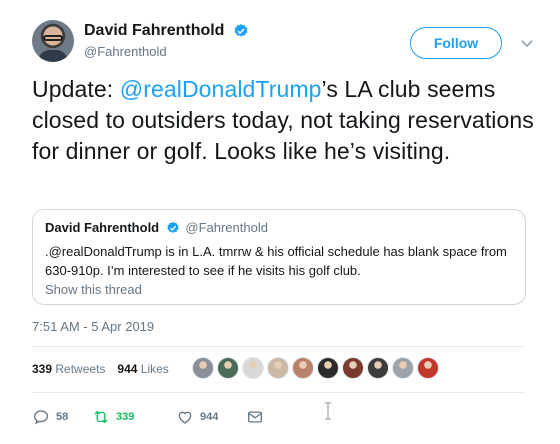 This screenshot has height=444, width=560. What do you see at coordinates (62, 417) in the screenshot?
I see `reply-count: 58` at bounding box center [62, 417].